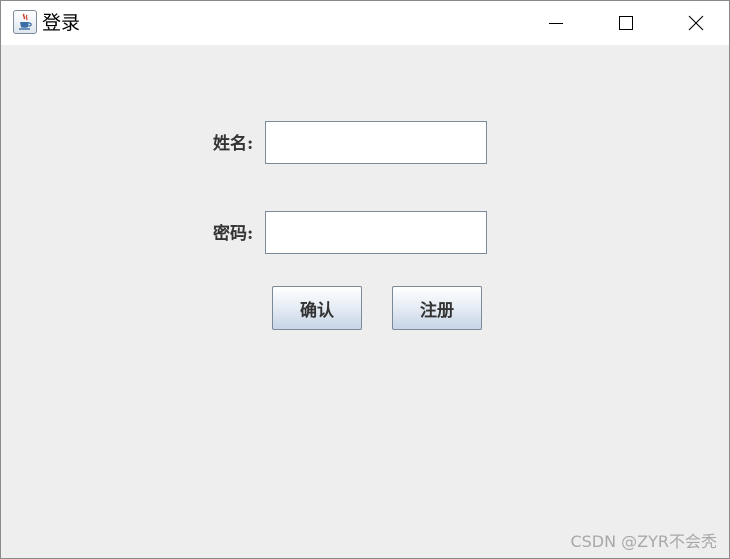 This screenshot has width=730, height=559. What do you see at coordinates (25, 22) in the screenshot?
I see `java-cup-icon` at bounding box center [25, 22].